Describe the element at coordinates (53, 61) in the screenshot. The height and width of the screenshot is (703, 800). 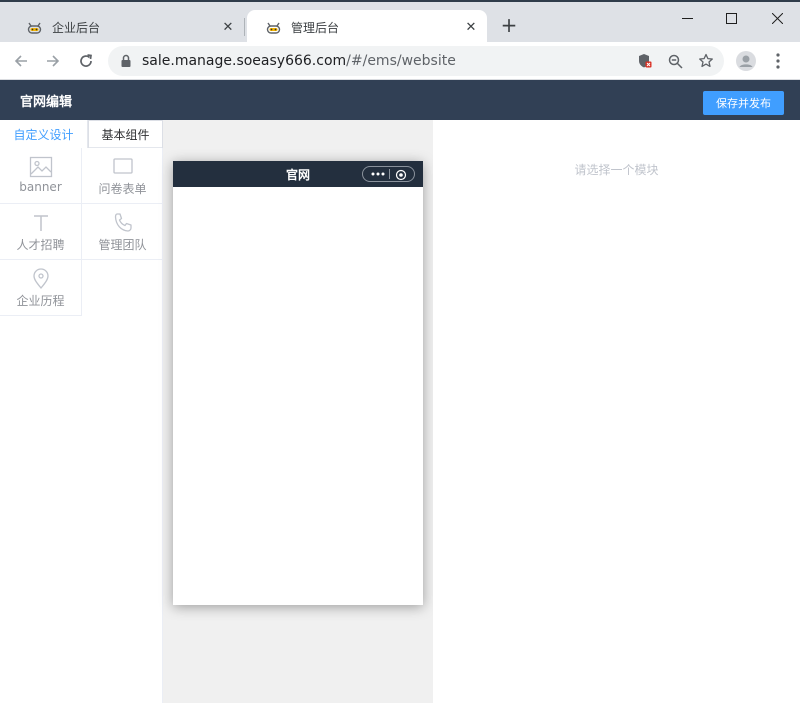
I see `forward-arrow-icon` at that location.